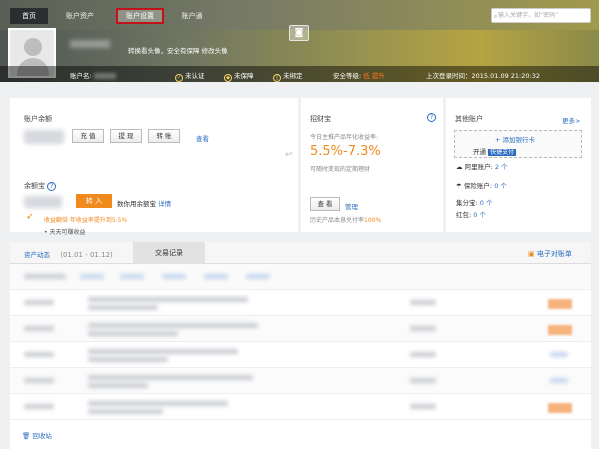  Describe the element at coordinates (178, 50) in the screenshot. I see `avatar-tip: 转换看头像，安全有保障 修改头像` at that location.